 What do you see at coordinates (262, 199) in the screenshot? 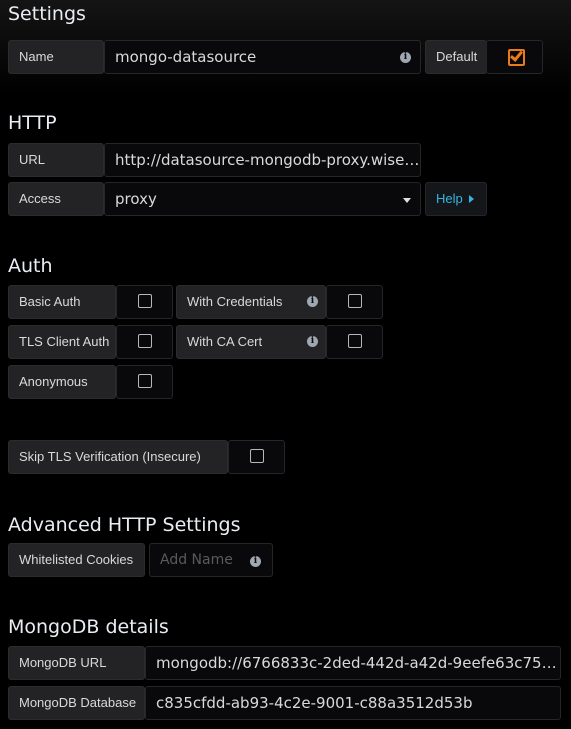
I see `access-select: proxy` at bounding box center [262, 199].